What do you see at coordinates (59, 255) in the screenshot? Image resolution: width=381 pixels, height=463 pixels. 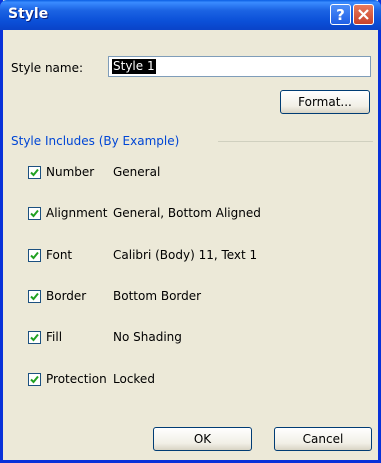 I see `font-label: Font` at bounding box center [59, 255].